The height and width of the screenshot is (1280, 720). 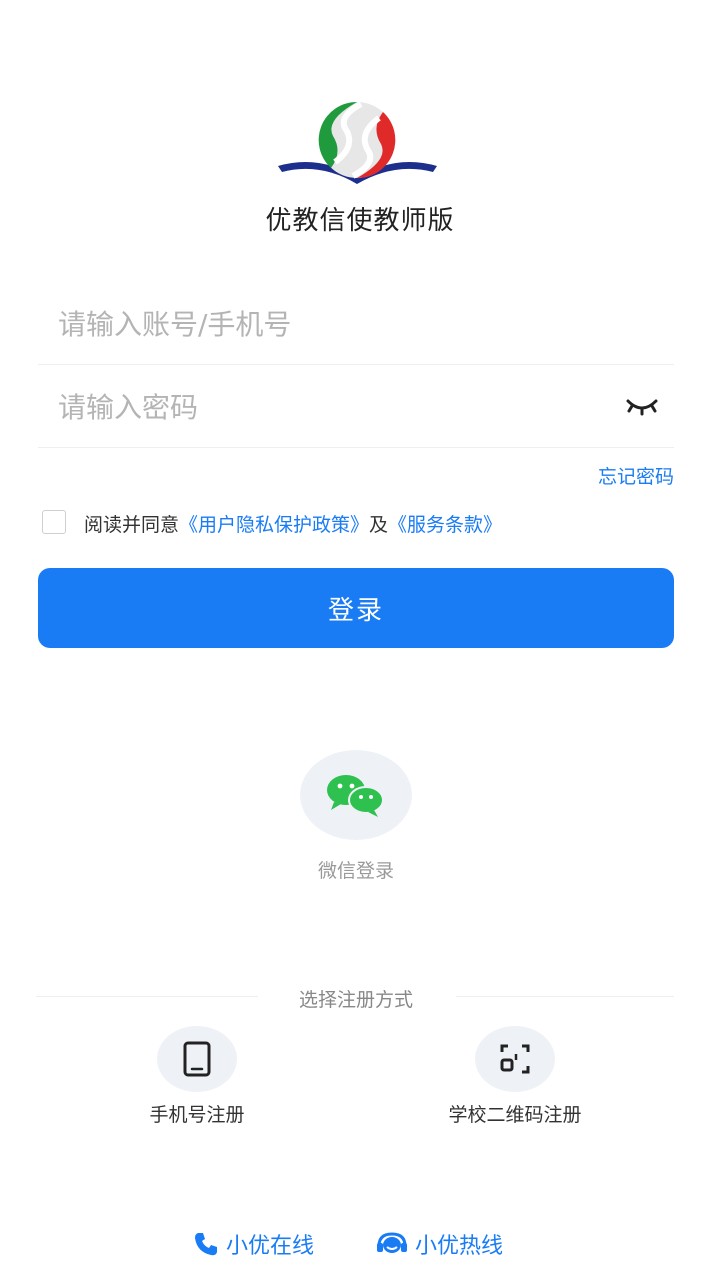 What do you see at coordinates (197, 1113) in the screenshot?
I see `phone-register-label: 手机号注册` at bounding box center [197, 1113].